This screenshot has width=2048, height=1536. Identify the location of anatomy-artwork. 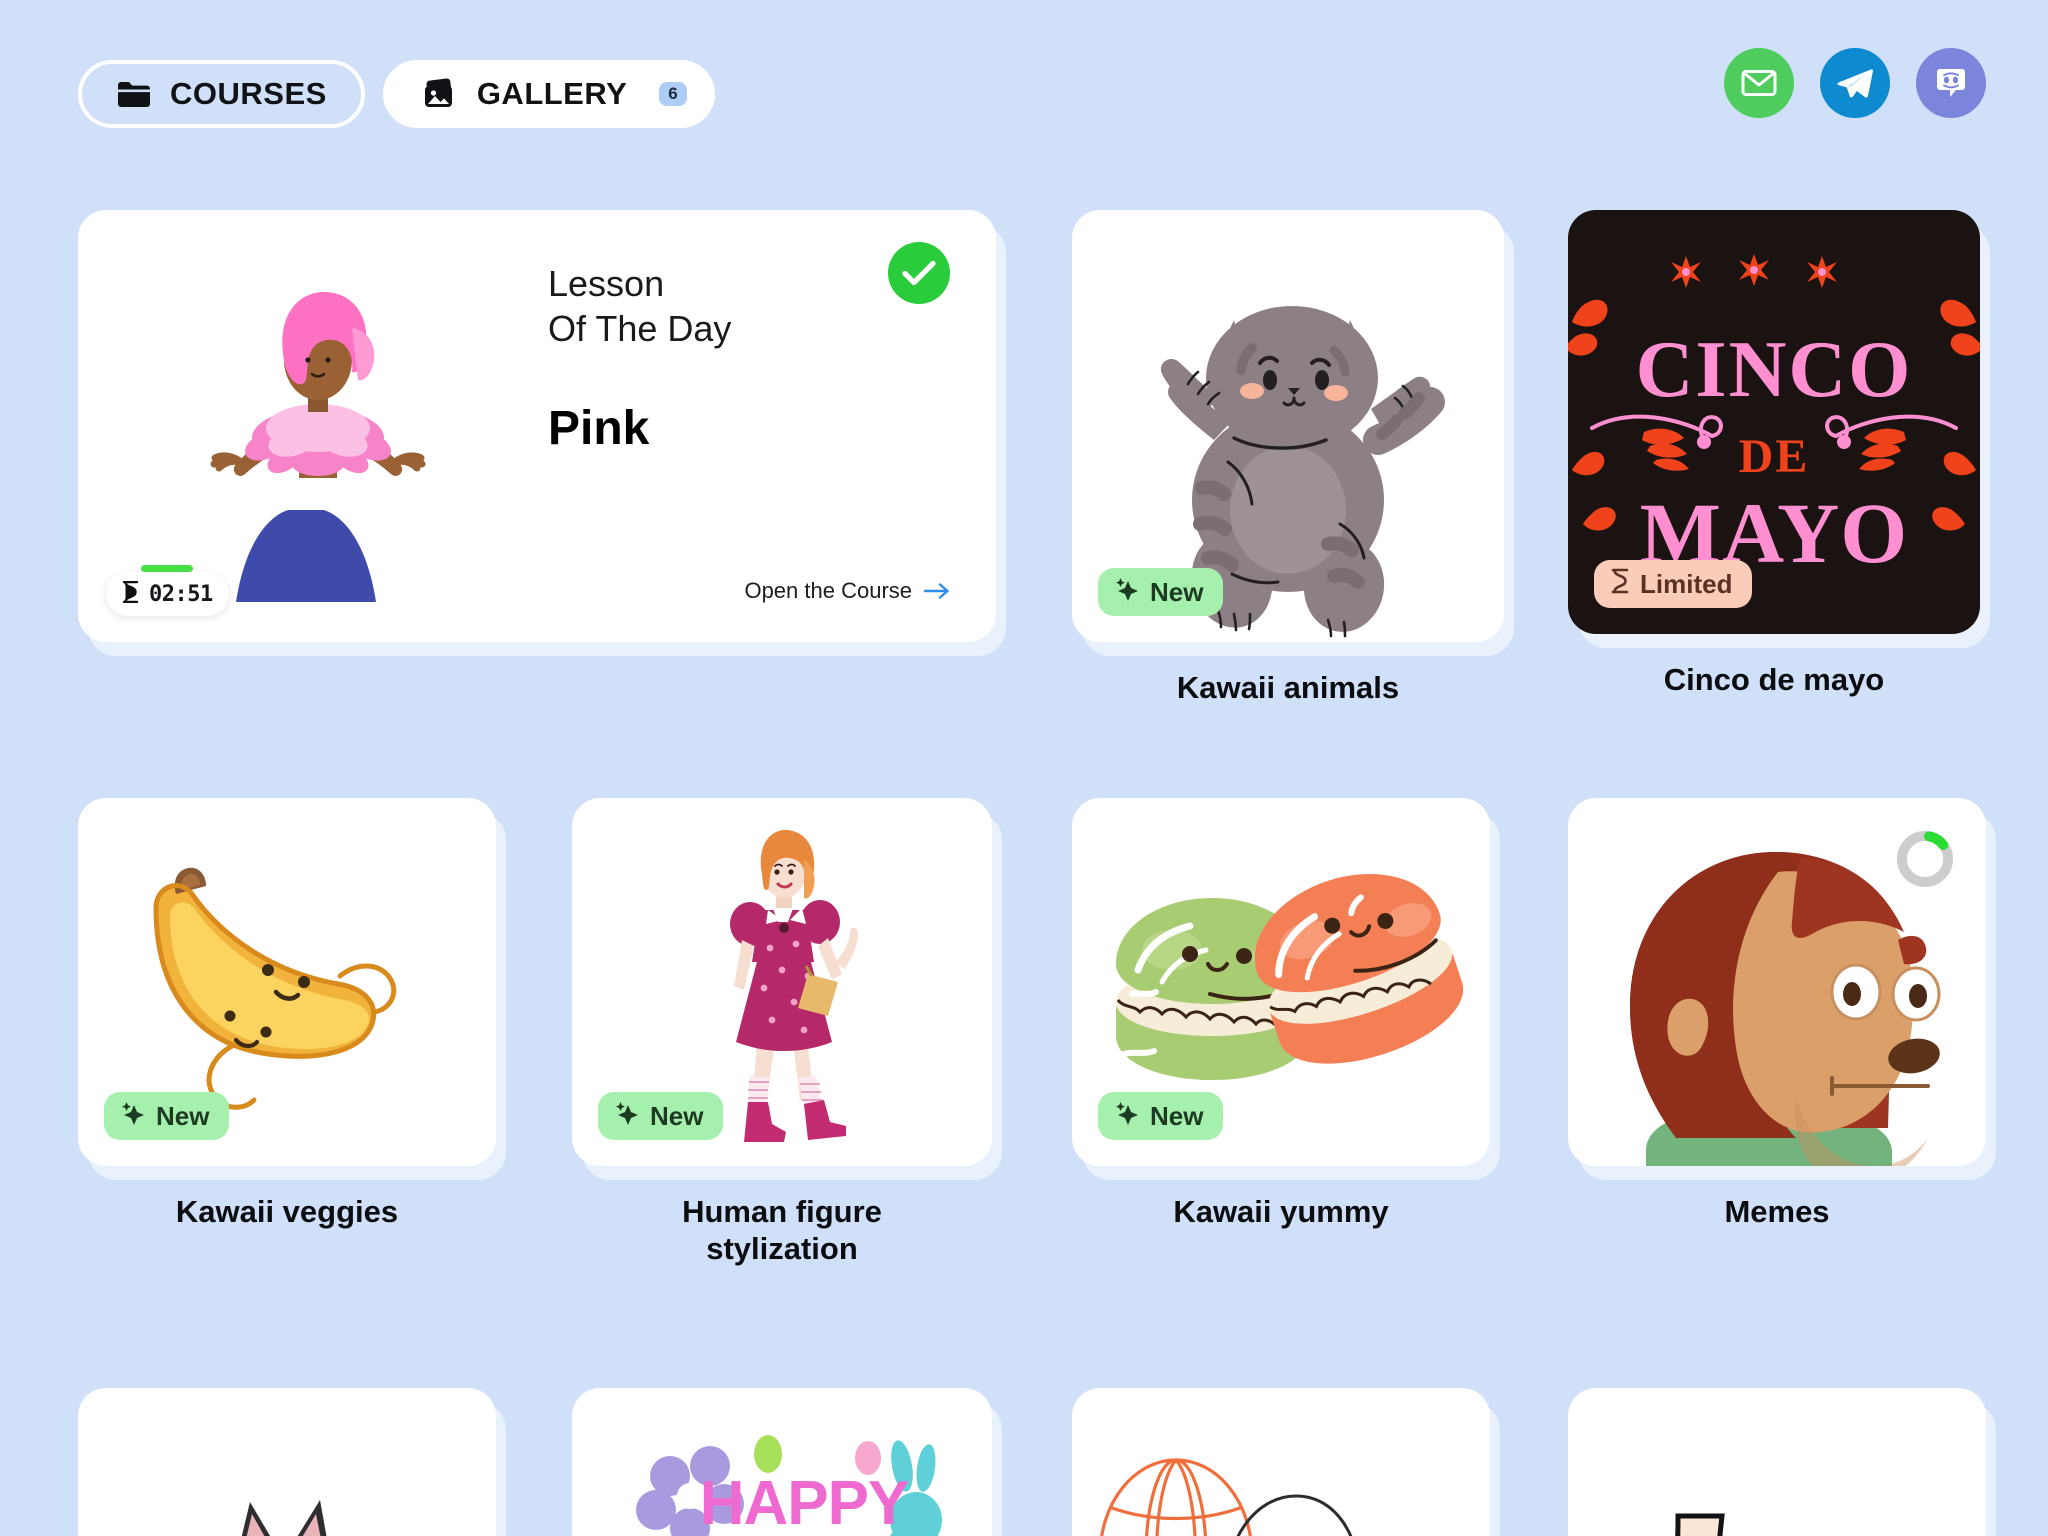
(1777, 1462).